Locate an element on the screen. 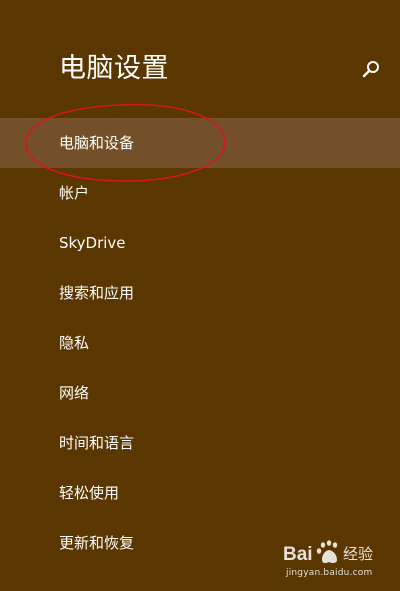  nav-item-label: 时间和语言 is located at coordinates (97, 443).